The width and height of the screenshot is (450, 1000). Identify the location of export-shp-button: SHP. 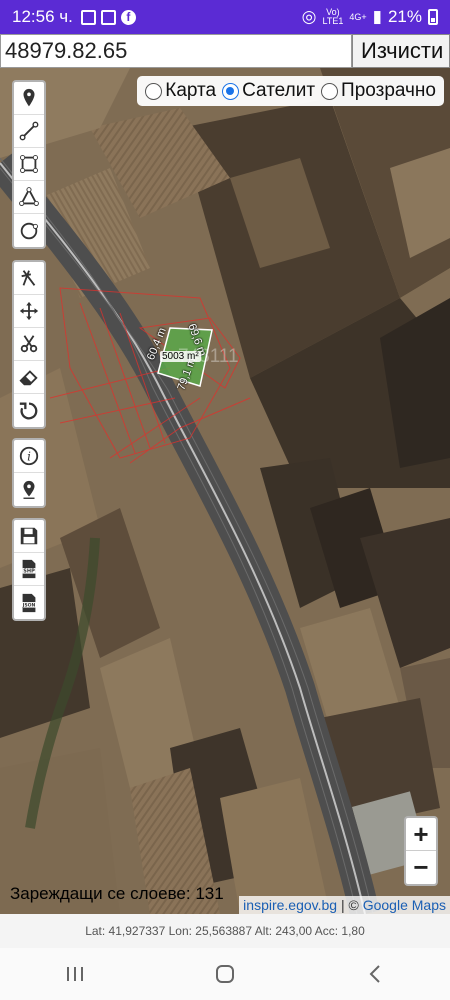
(29, 569).